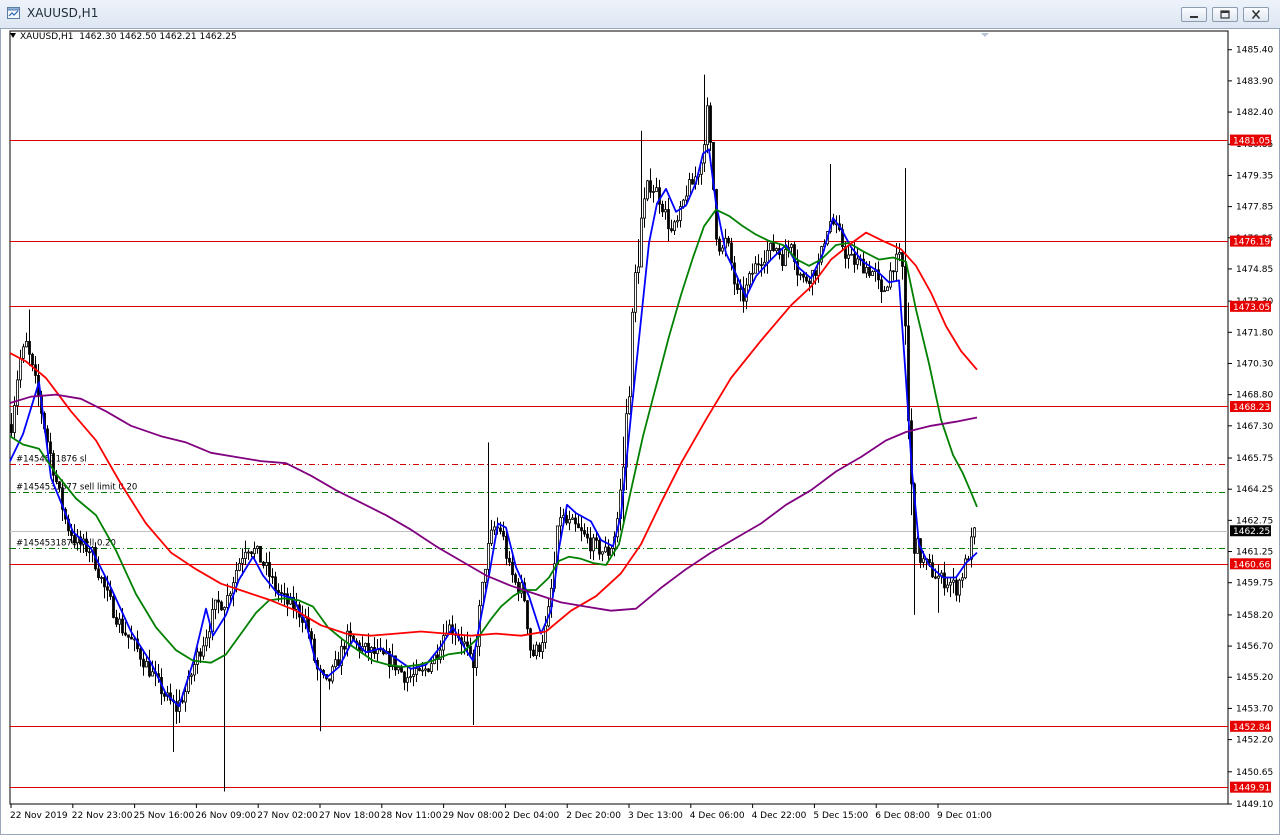  Describe the element at coordinates (593, 816) in the screenshot. I see `time-tick-label: 2 Dec 20:00` at that location.